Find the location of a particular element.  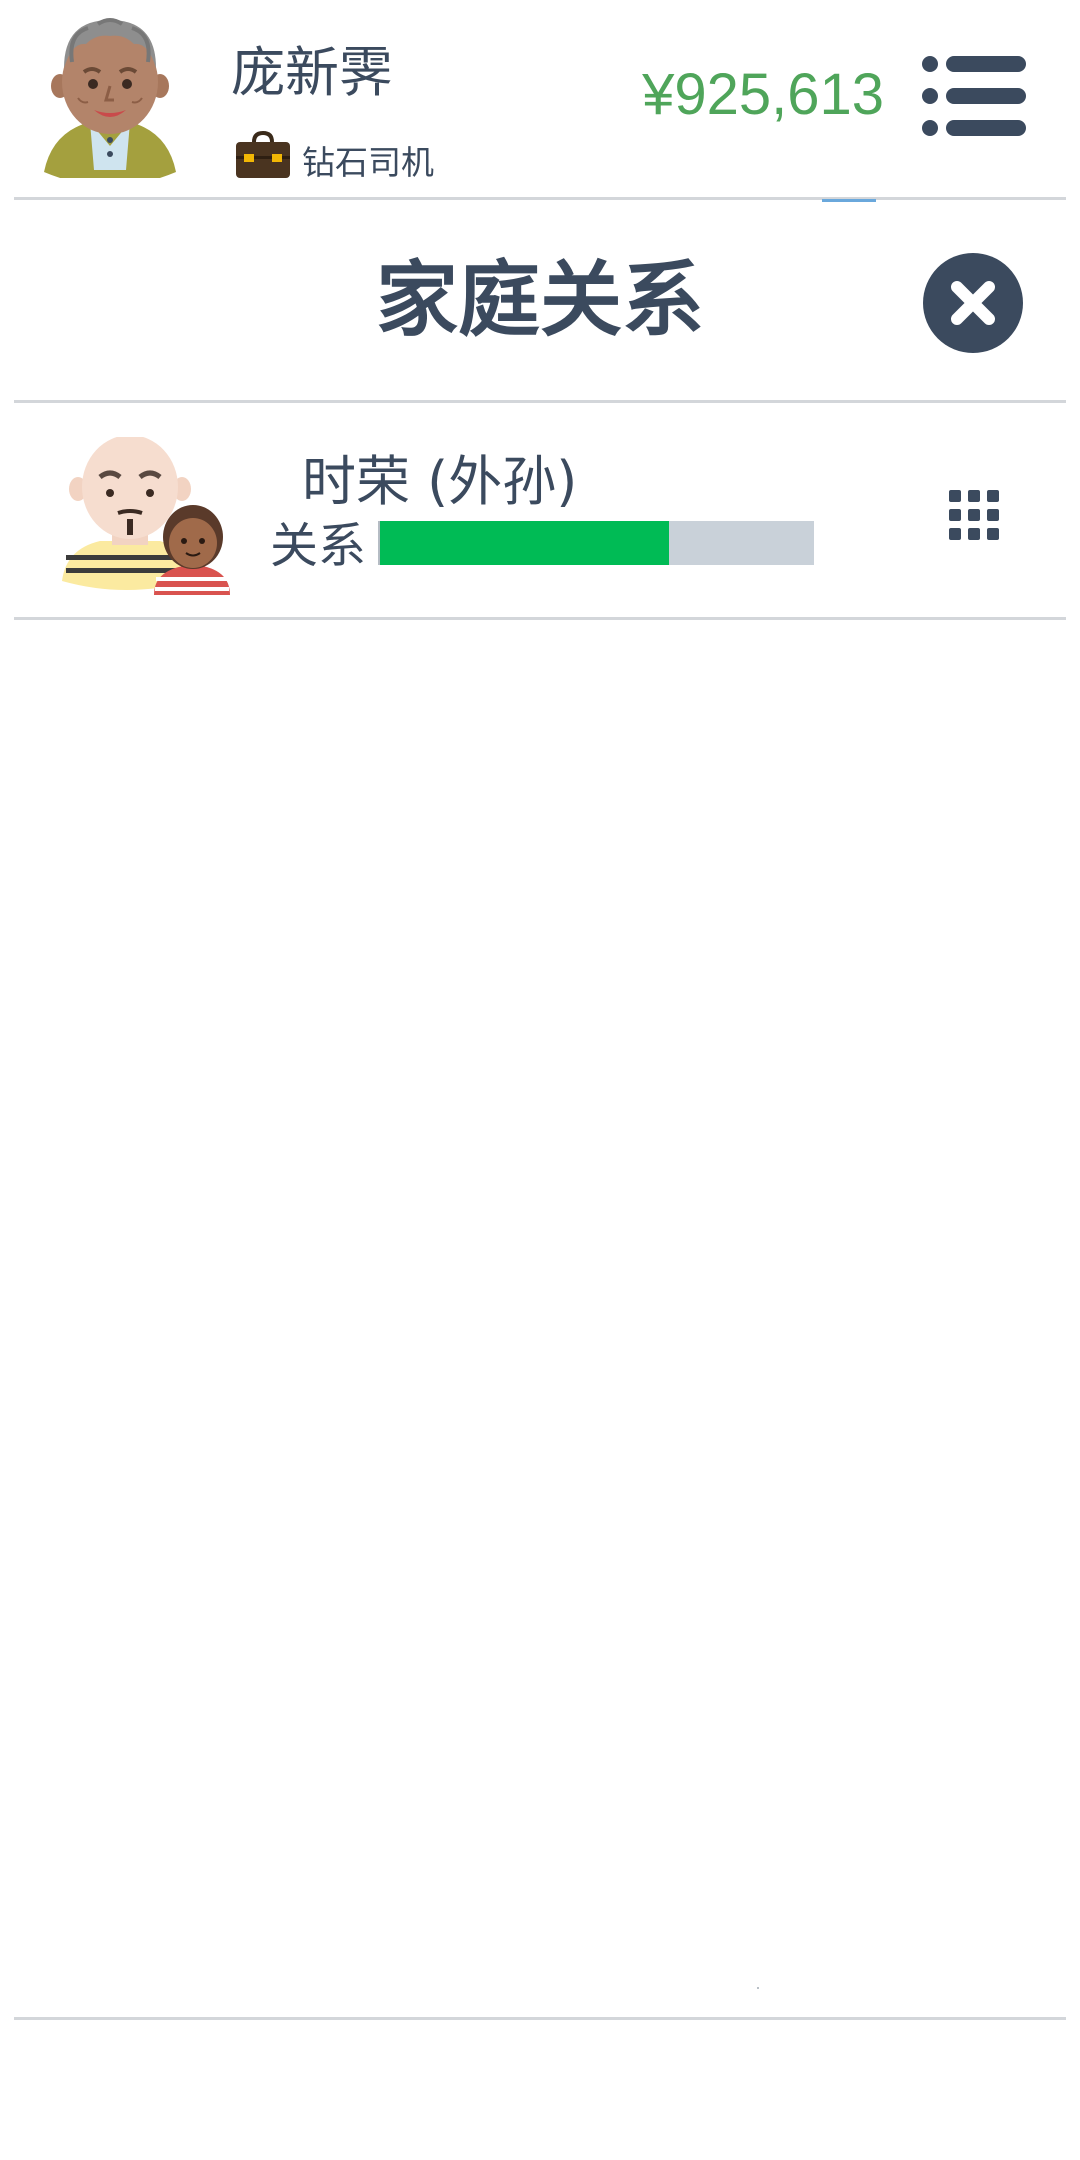

relation-bar is located at coordinates (596, 543).